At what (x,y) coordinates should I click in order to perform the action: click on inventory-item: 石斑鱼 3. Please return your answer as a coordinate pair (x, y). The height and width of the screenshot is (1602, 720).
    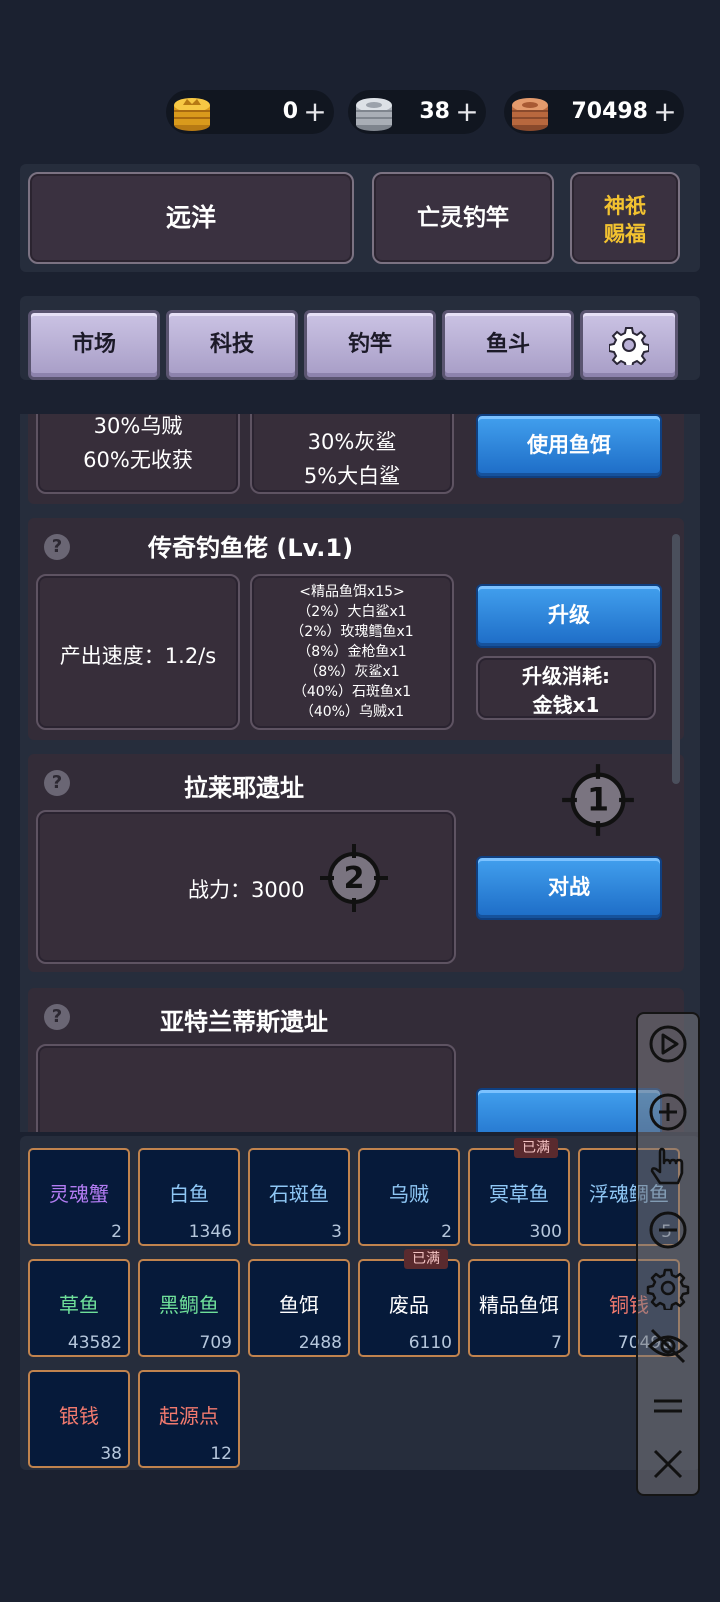
    Looking at the image, I should click on (299, 1197).